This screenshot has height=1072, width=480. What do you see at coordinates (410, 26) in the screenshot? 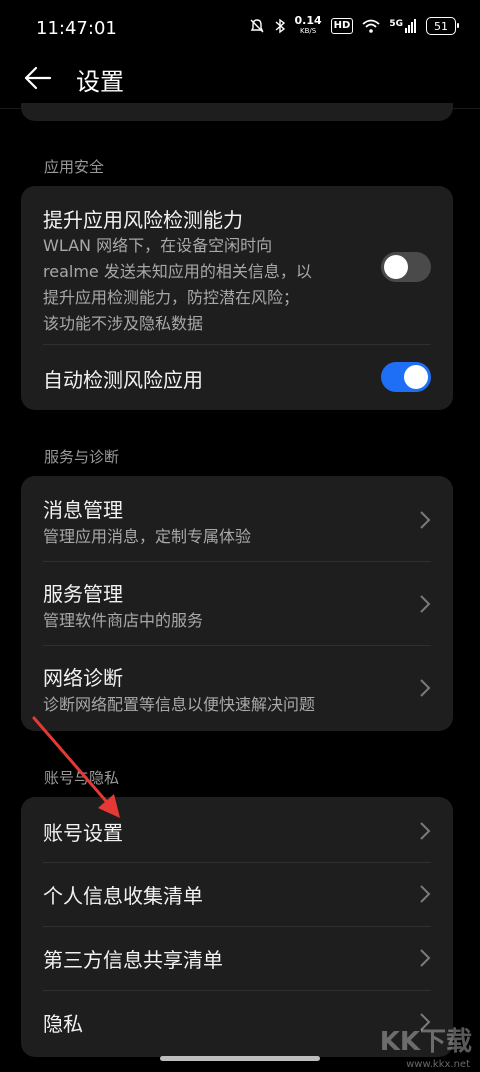
I see `signal-bars-icon` at bounding box center [410, 26].